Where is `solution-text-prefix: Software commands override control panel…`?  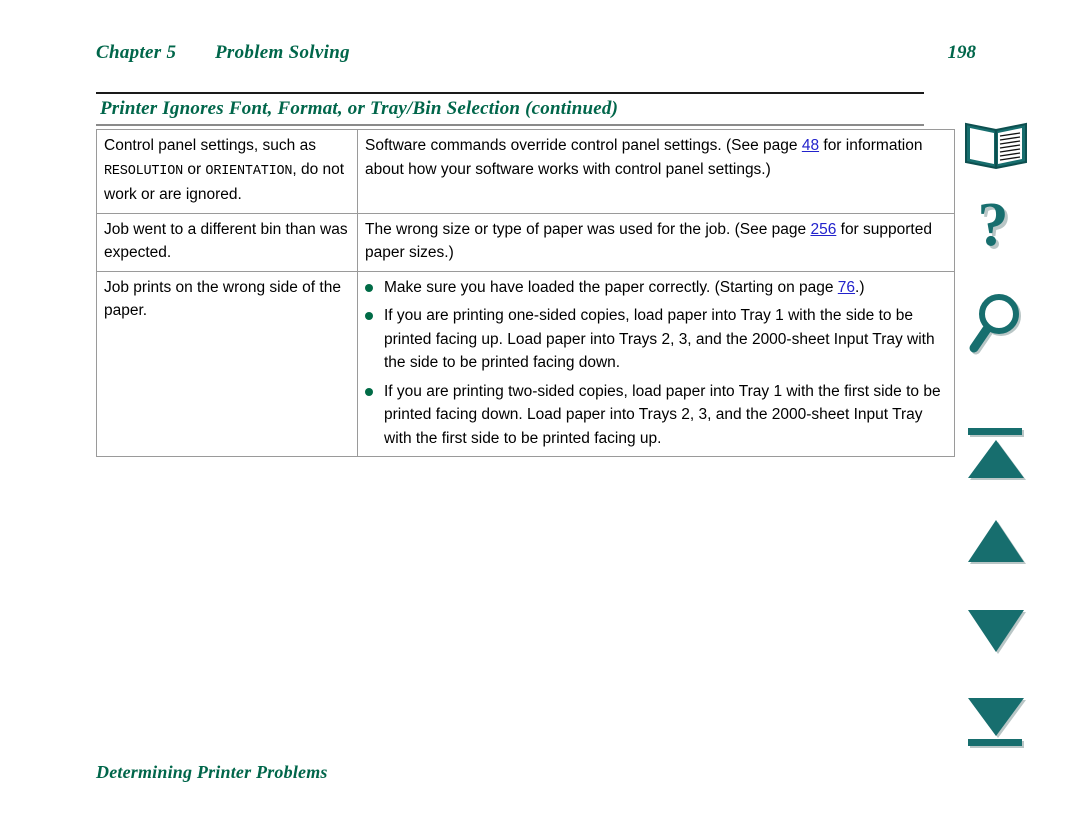
solution-text-prefix: Software commands override control panel… is located at coordinates (583, 145).